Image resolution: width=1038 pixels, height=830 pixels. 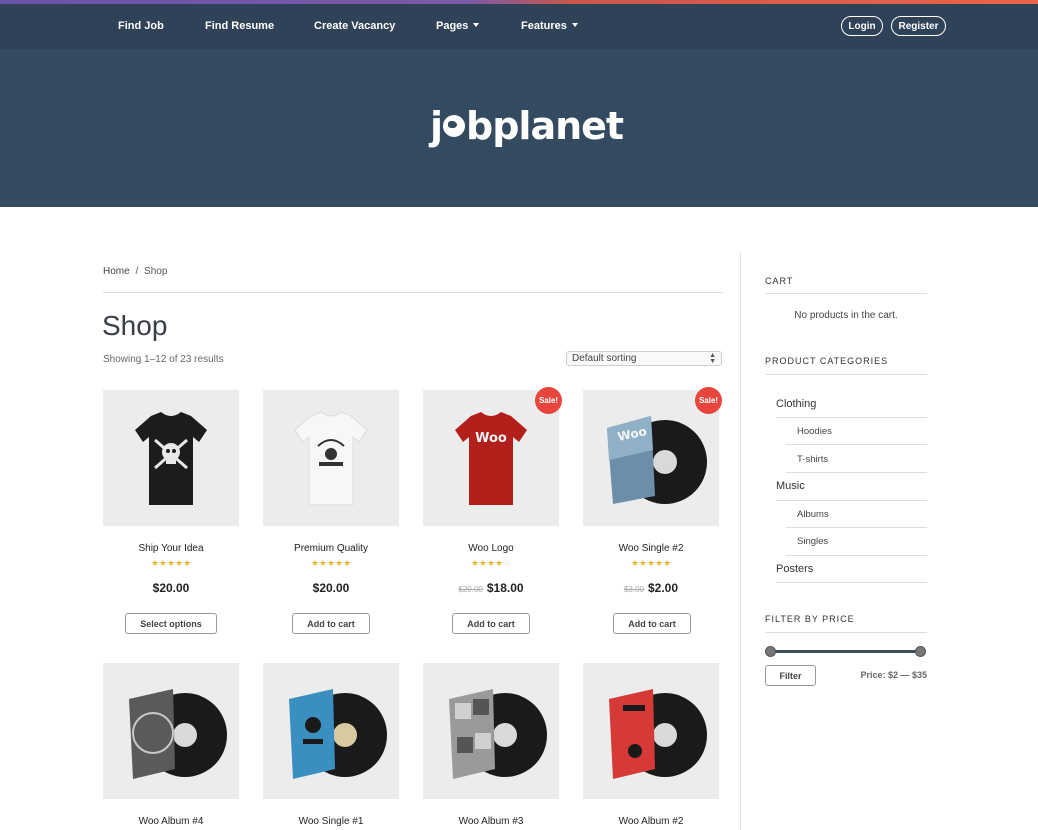 I want to click on cart-widget-title: CART, so click(x=779, y=281).